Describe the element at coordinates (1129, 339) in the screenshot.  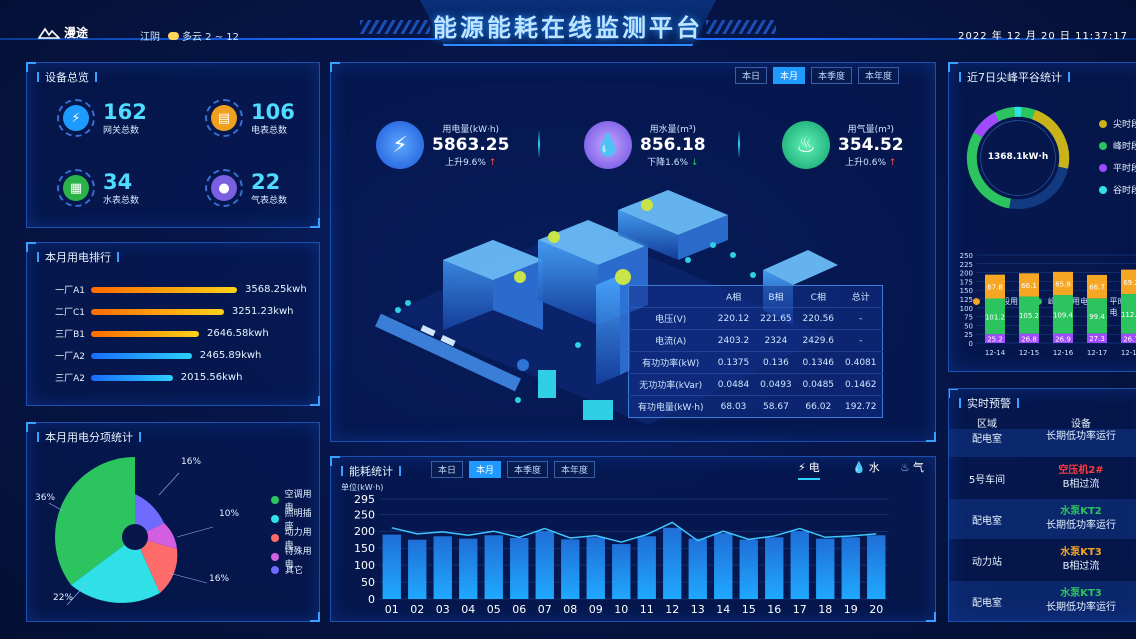
I see `bar-data-label: 26.7` at that location.